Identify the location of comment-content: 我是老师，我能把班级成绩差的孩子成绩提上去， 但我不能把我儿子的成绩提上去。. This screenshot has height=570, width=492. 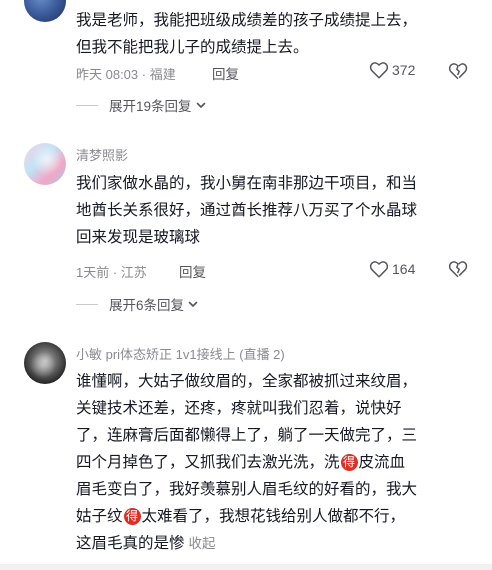
(277, 34).